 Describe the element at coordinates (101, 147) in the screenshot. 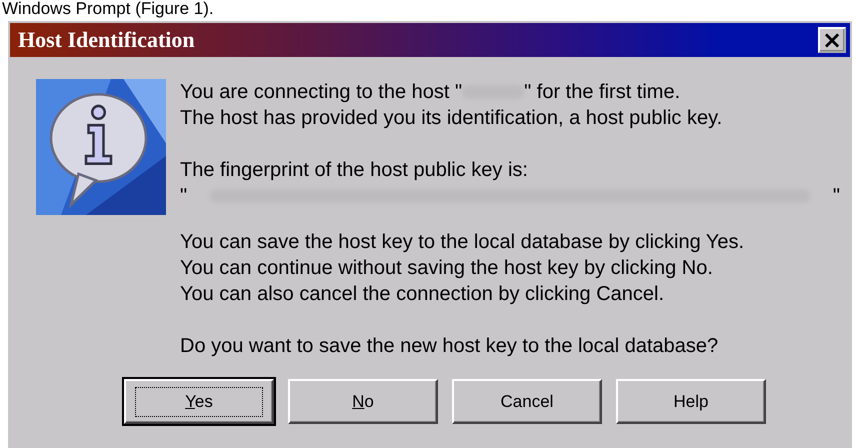

I see `info-balloon-icon` at that location.